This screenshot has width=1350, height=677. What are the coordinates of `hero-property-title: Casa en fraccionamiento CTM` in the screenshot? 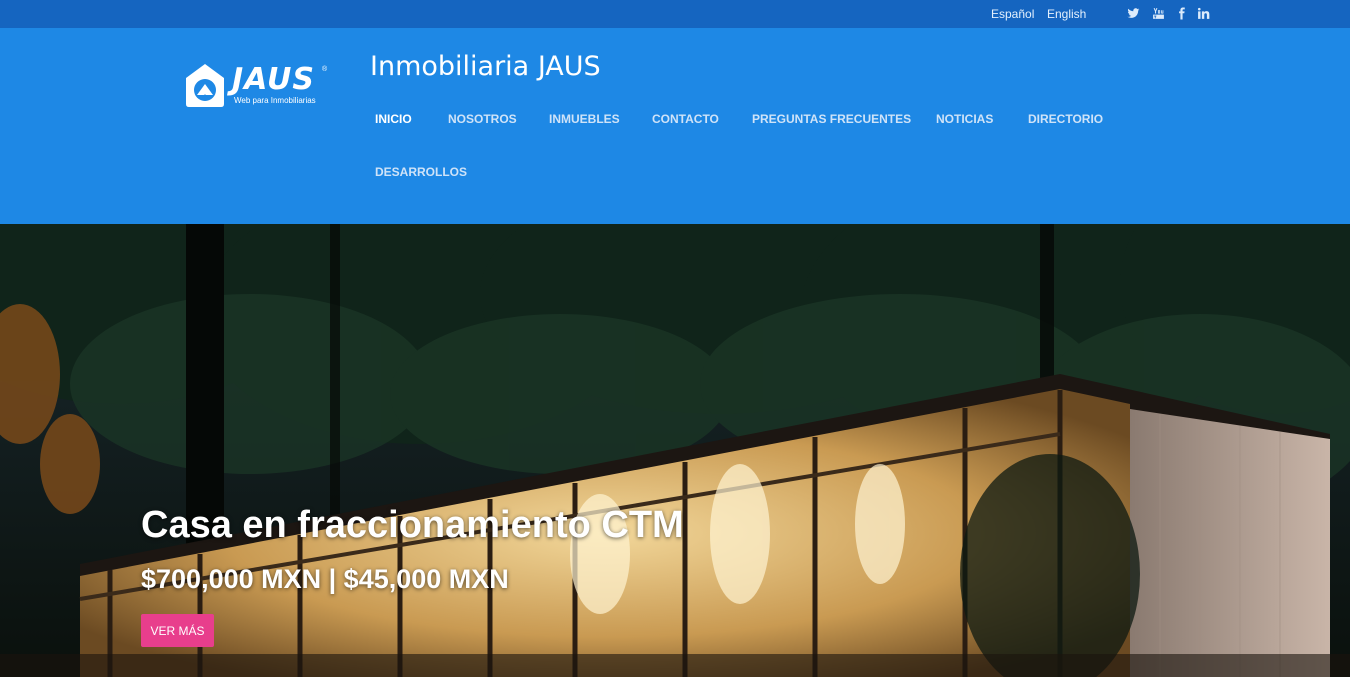 It's located at (412, 525).